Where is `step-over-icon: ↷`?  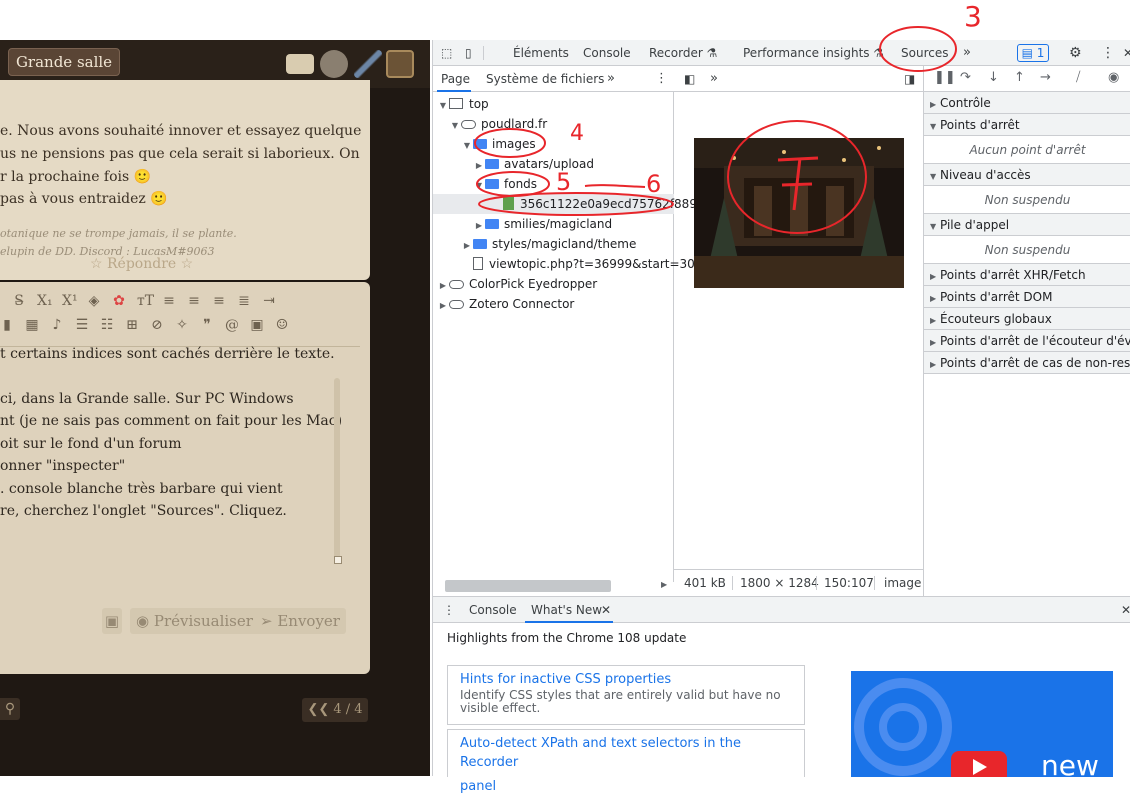 step-over-icon: ↷ is located at coordinates (965, 77).